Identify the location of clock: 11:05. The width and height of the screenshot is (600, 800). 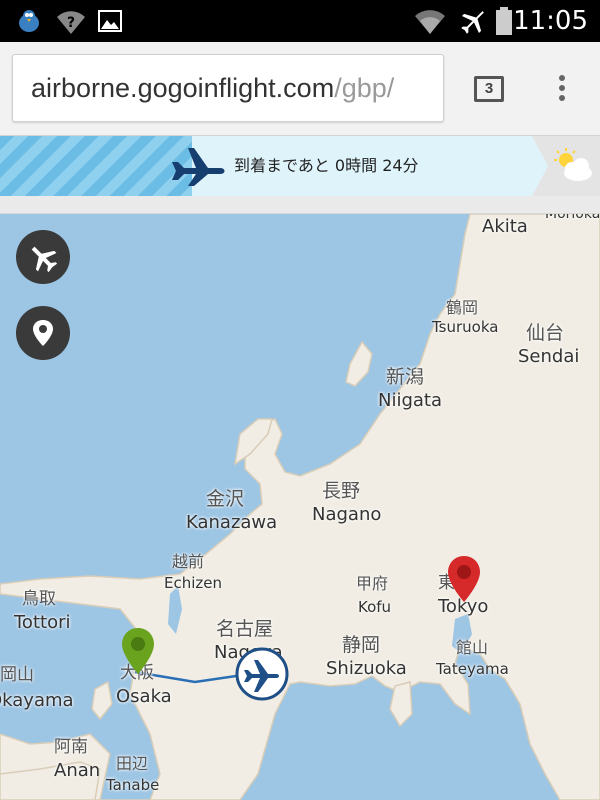
(550, 21).